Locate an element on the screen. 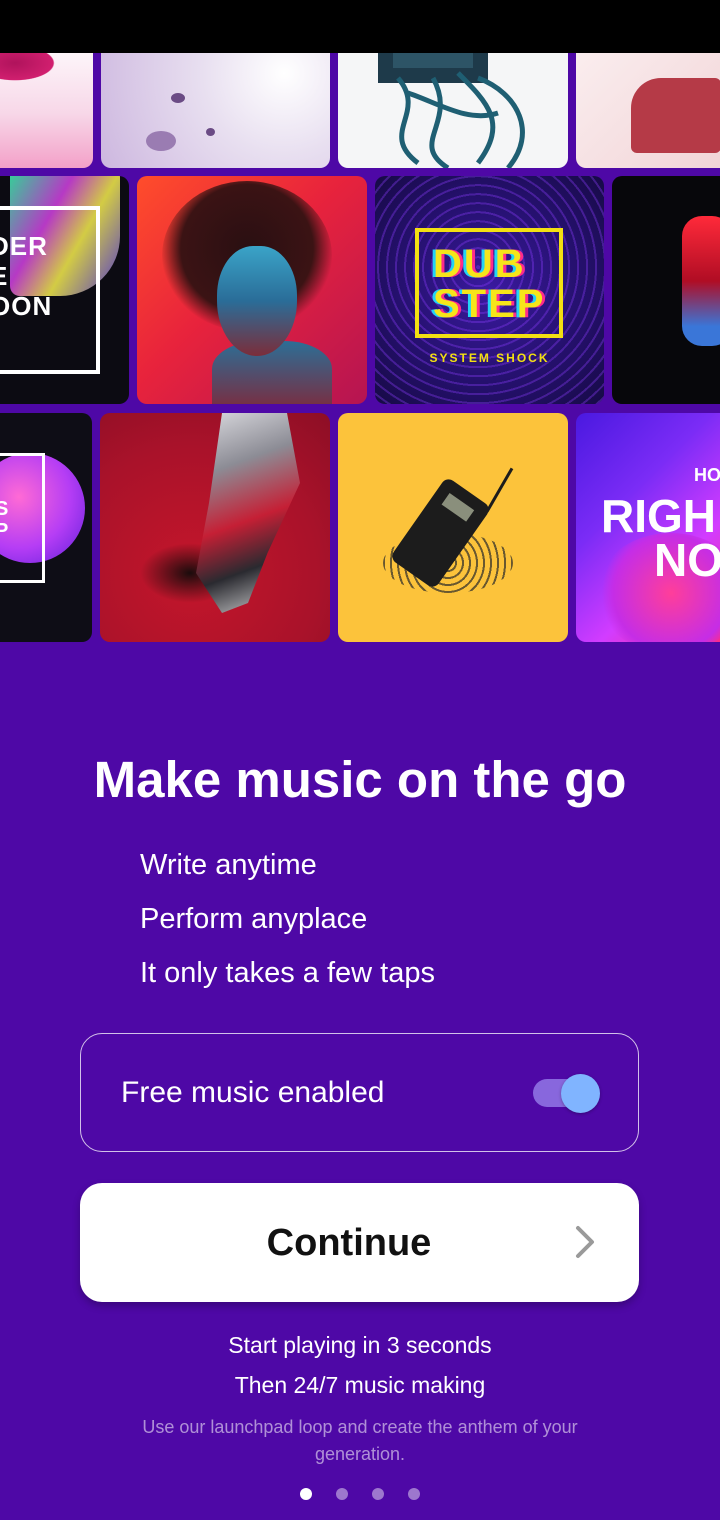 The image size is (720, 1520). chevron-right-icon is located at coordinates (585, 1242).